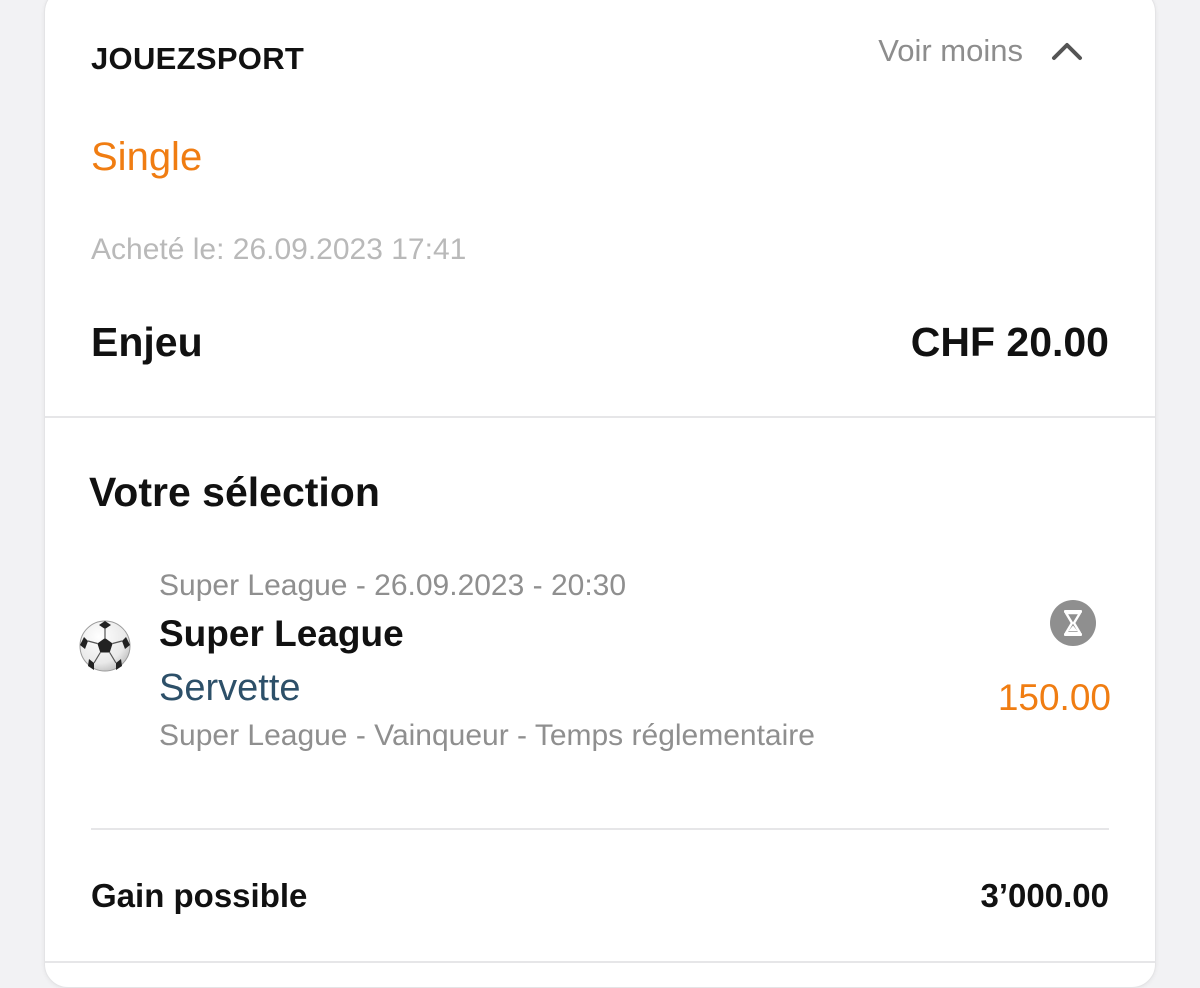 The width and height of the screenshot is (1200, 988). I want to click on section-divider, so click(600, 417).